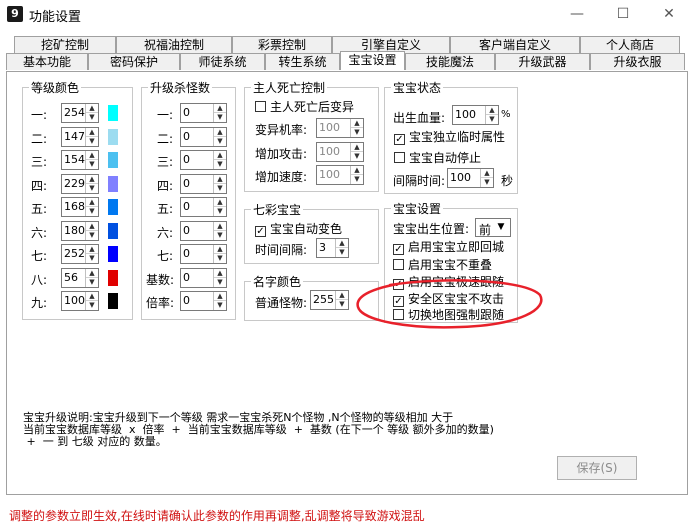  Describe the element at coordinates (47, 61) in the screenshot. I see `tab-basic: 基本功能` at that location.